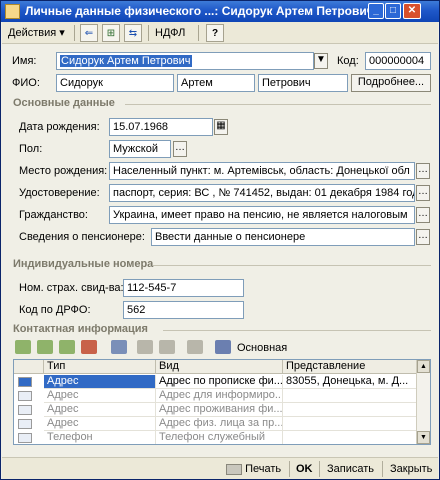  Describe the element at coordinates (62, 33) in the screenshot. I see `chevron-down-icon: ▾` at that location.